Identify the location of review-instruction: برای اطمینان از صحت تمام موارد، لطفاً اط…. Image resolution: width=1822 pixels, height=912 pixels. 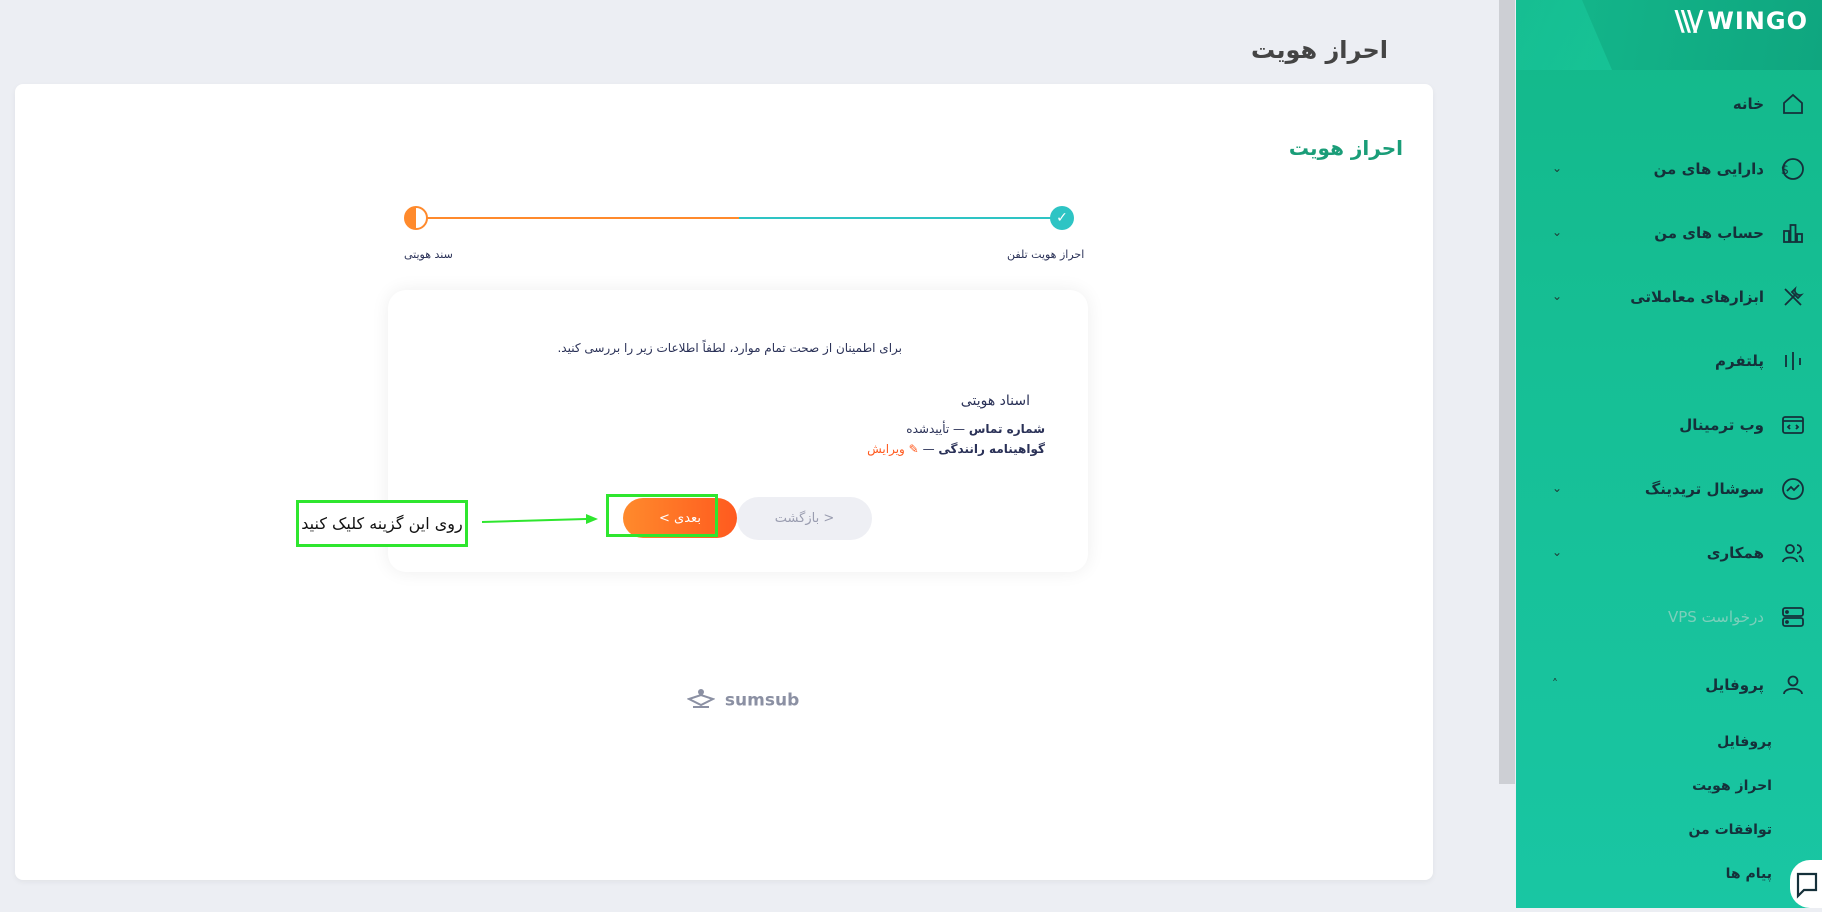
(729, 348).